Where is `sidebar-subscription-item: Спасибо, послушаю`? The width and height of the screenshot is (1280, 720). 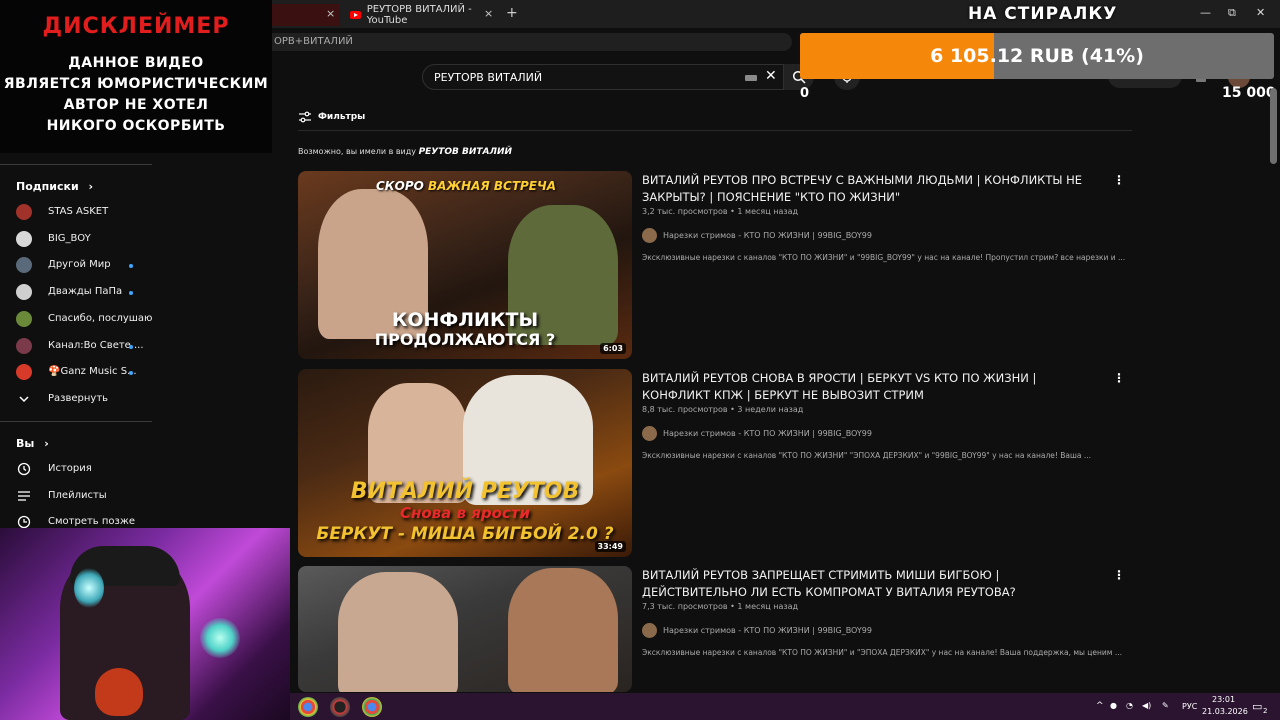 sidebar-subscription-item: Спасибо, послушаю is located at coordinates (84, 319).